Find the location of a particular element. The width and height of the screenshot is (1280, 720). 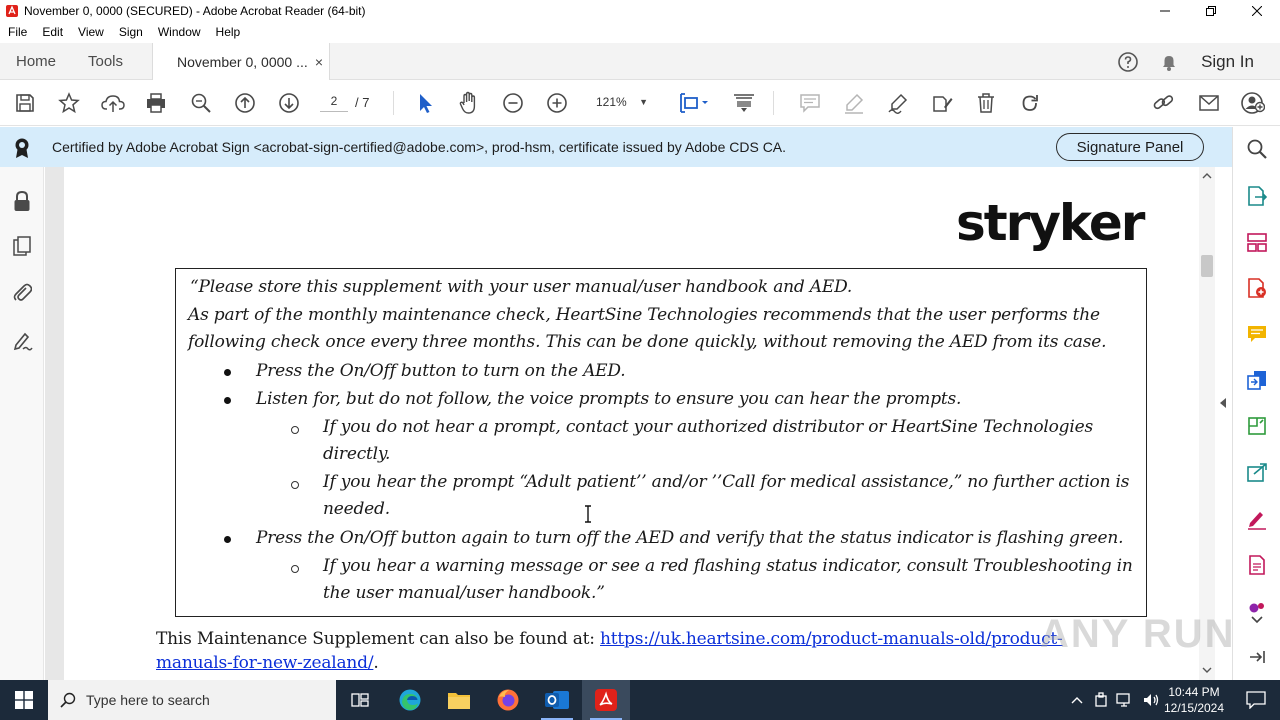

zoom-value: 121% is located at coordinates (611, 102).